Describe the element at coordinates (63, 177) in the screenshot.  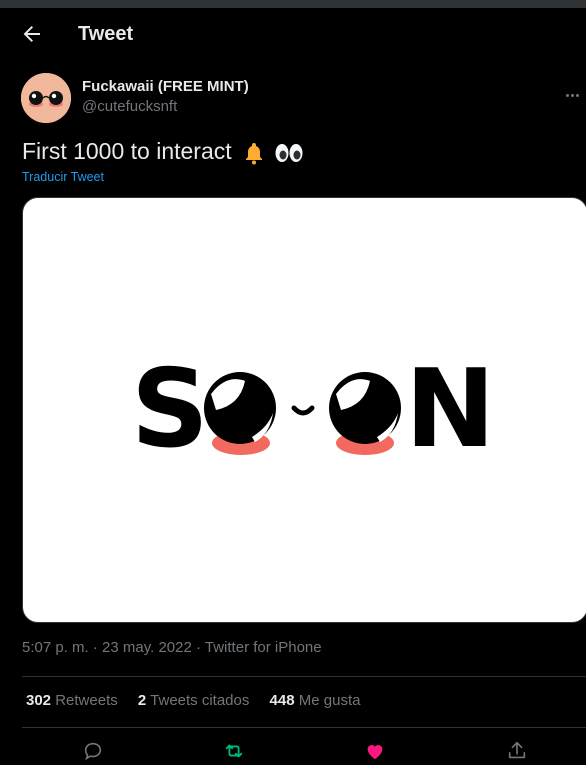
I see `translate-tweet-link: Traducir Tweet` at that location.